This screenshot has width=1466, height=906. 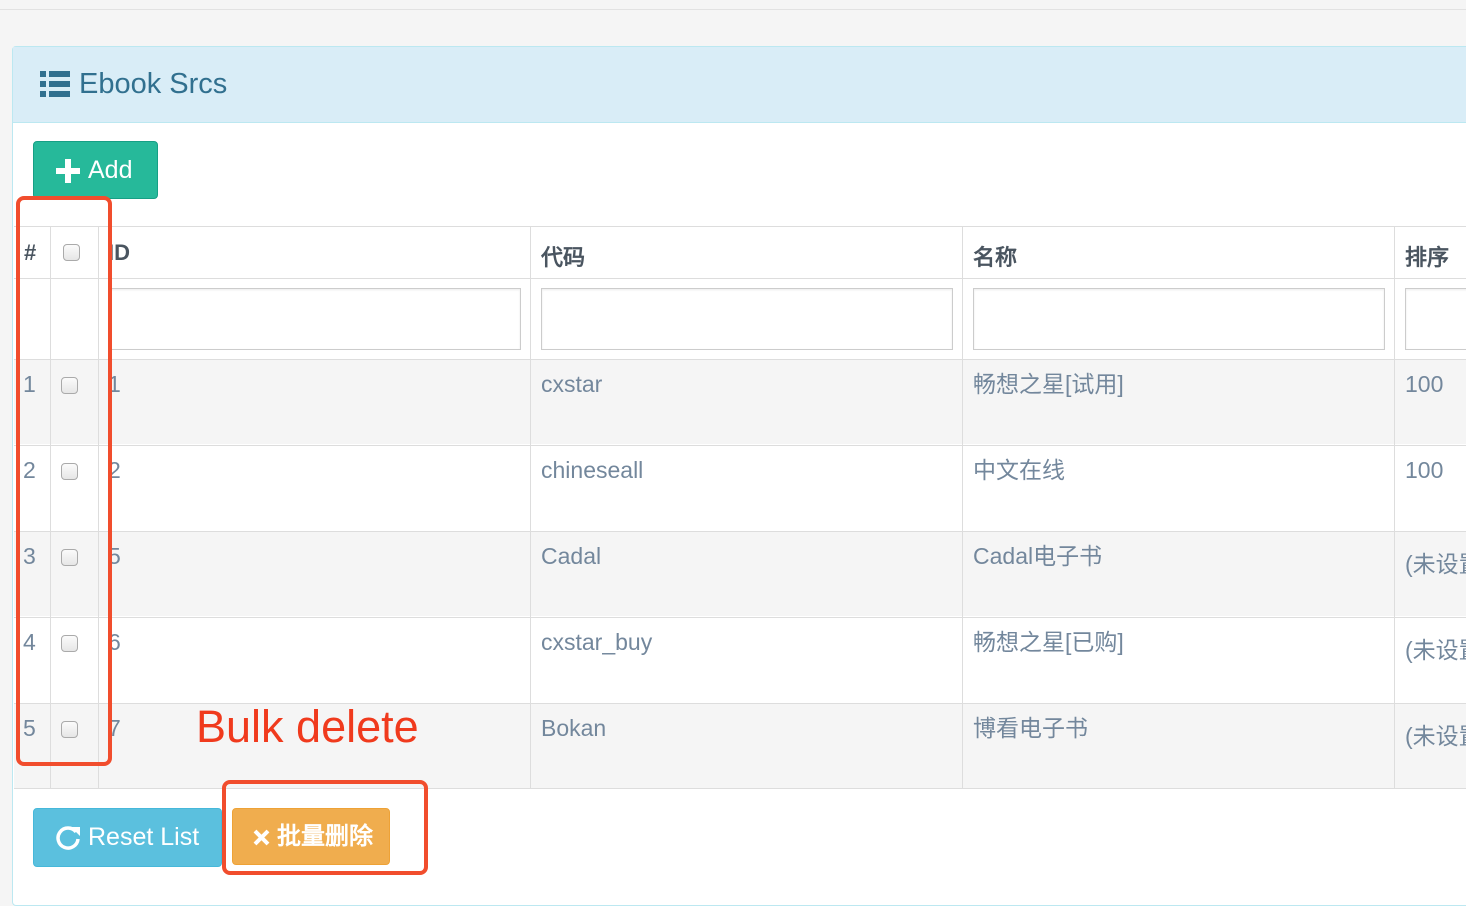 What do you see at coordinates (1030, 728) in the screenshot?
I see `row-name: 博看电子书` at bounding box center [1030, 728].